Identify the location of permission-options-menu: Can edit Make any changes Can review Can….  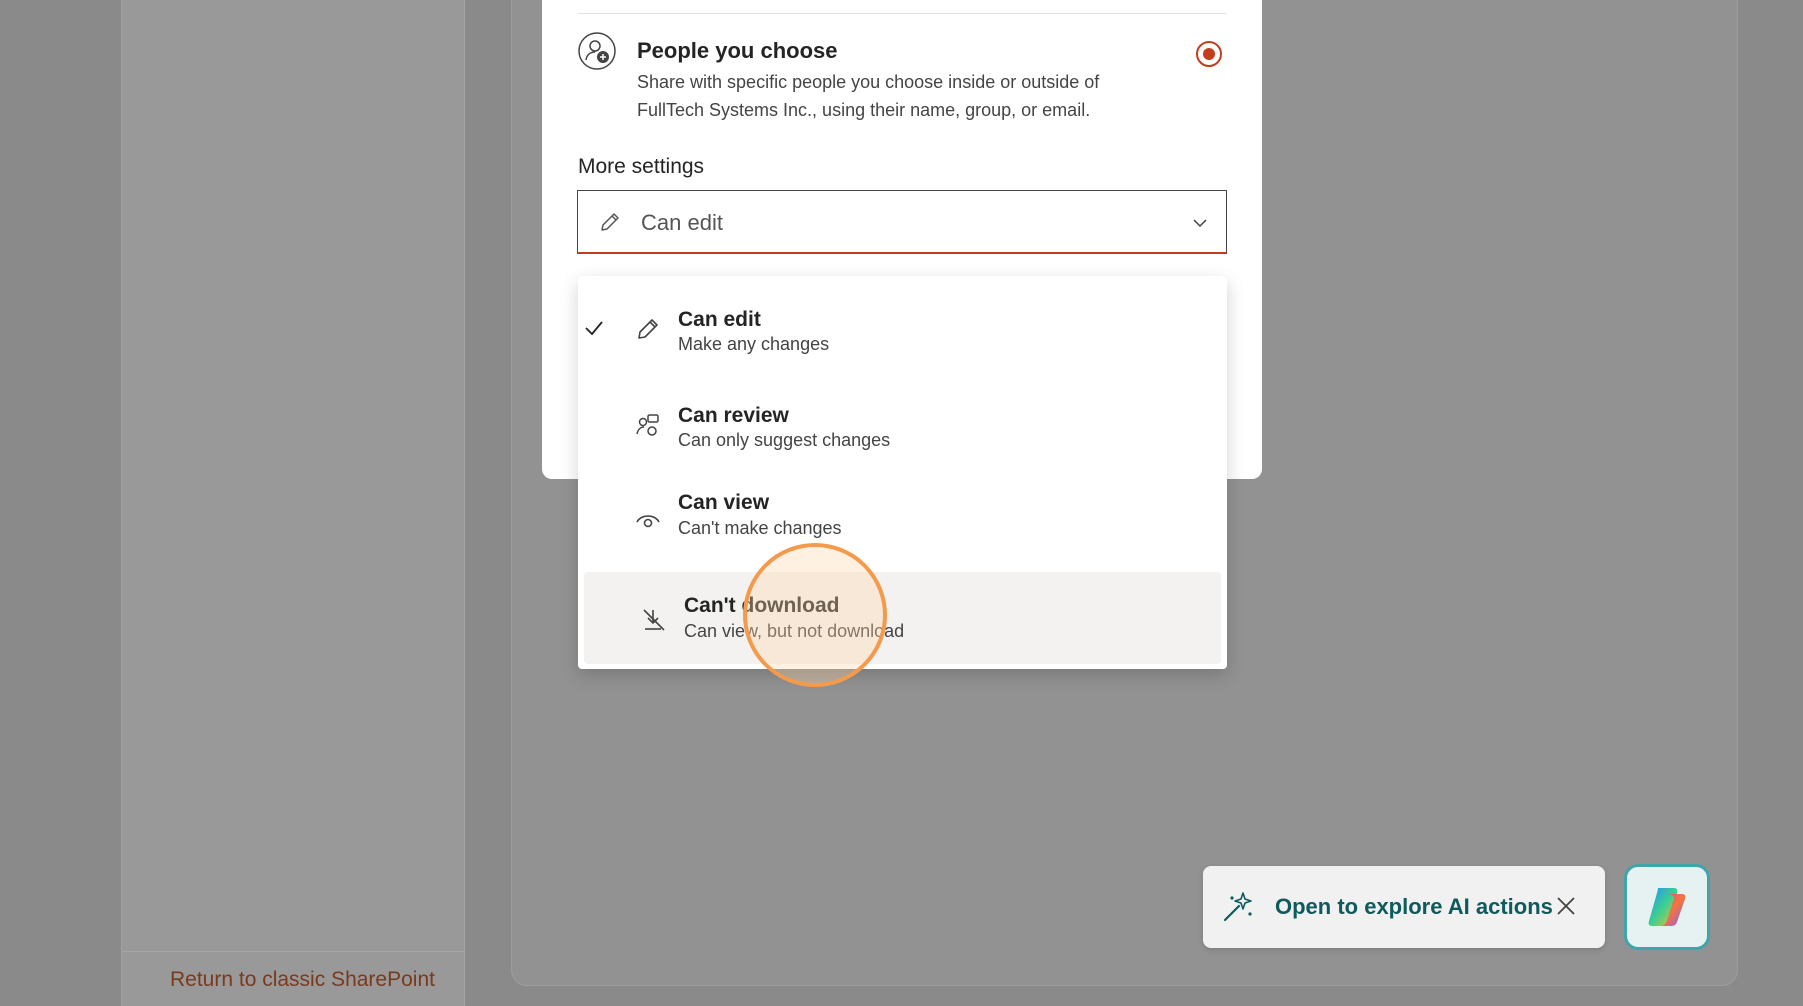
(902, 472).